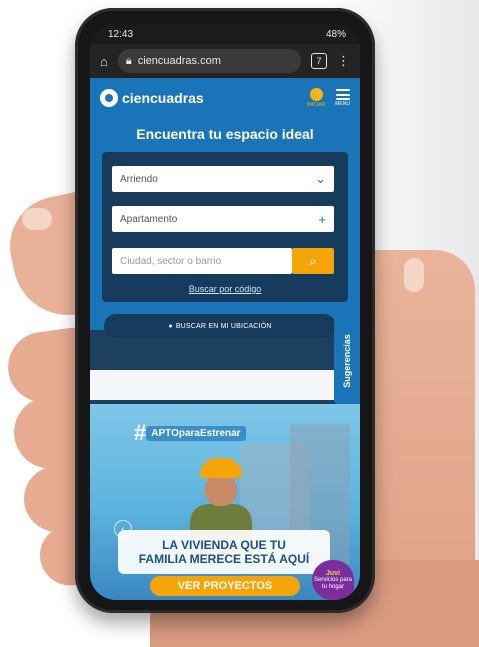 The image size is (479, 647). What do you see at coordinates (37, 219) in the screenshot?
I see `thumb-nail` at bounding box center [37, 219].